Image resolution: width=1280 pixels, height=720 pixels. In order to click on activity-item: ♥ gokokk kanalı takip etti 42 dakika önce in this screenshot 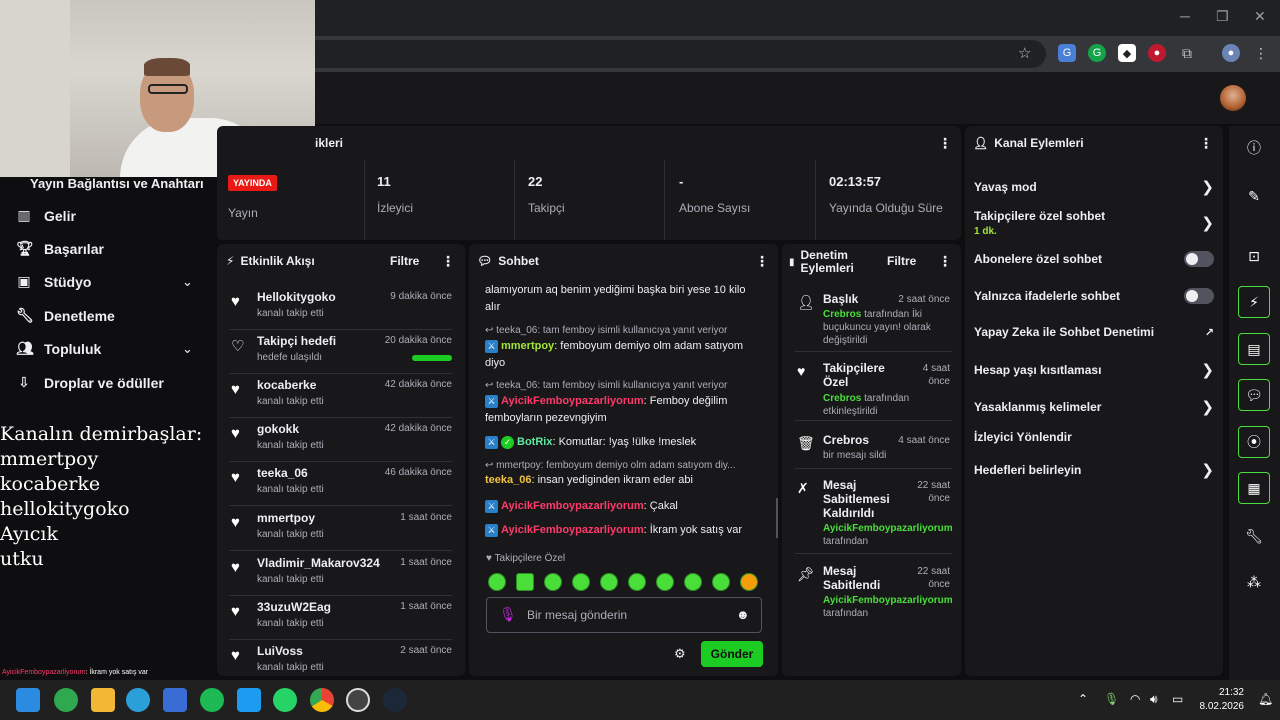, I will do `click(340, 440)`.